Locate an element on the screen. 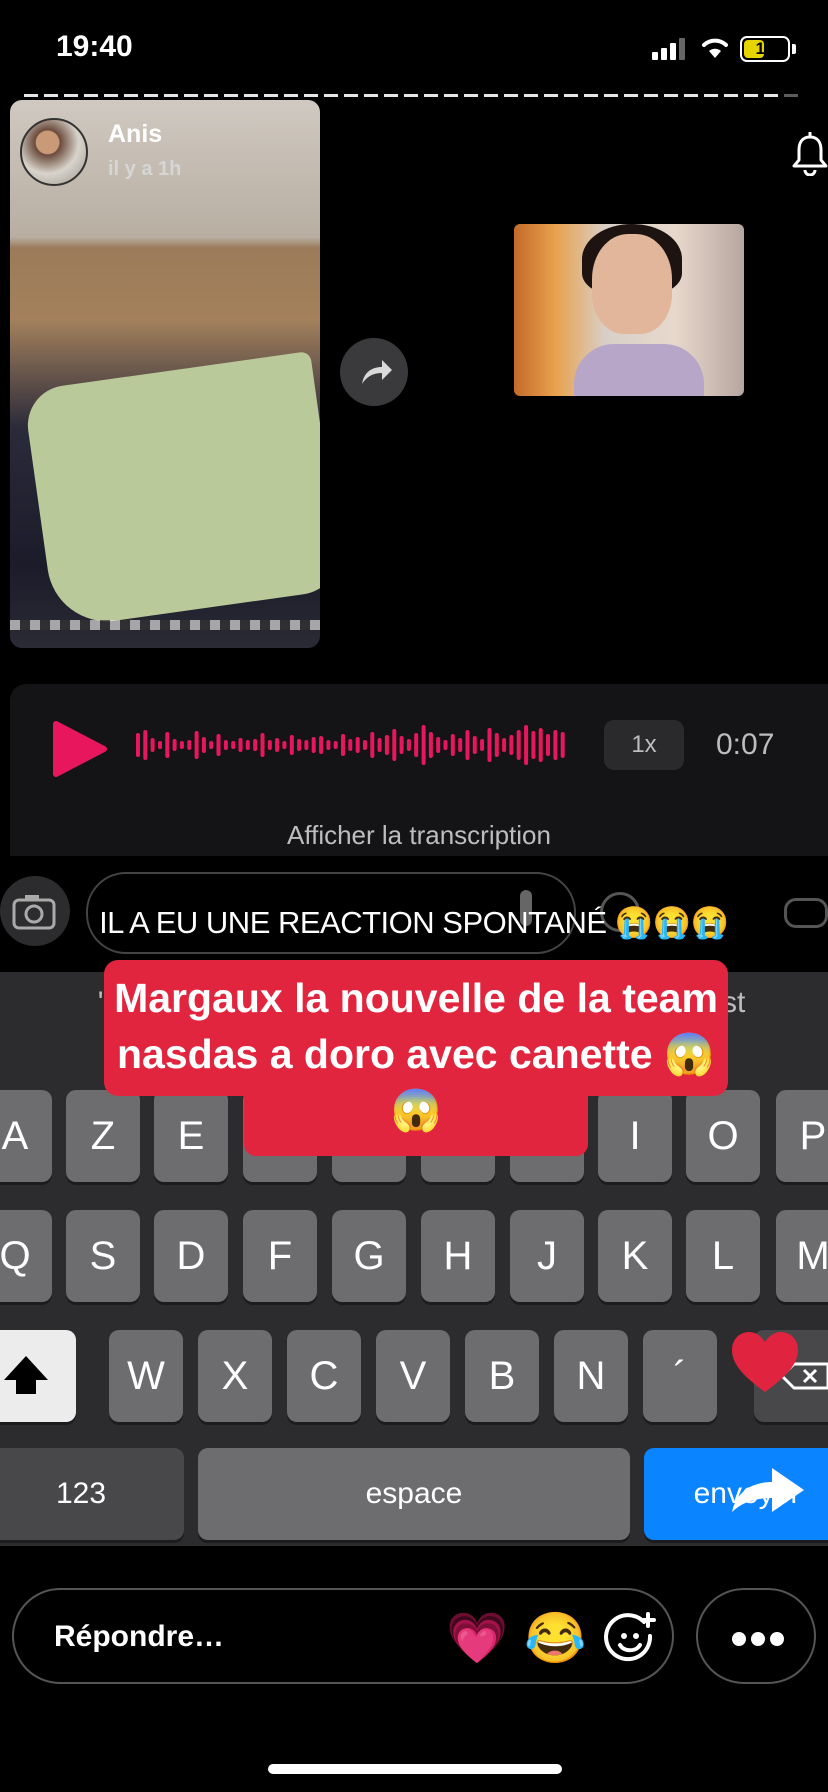 The width and height of the screenshot is (828, 1792). key-n: N is located at coordinates (591, 1376).